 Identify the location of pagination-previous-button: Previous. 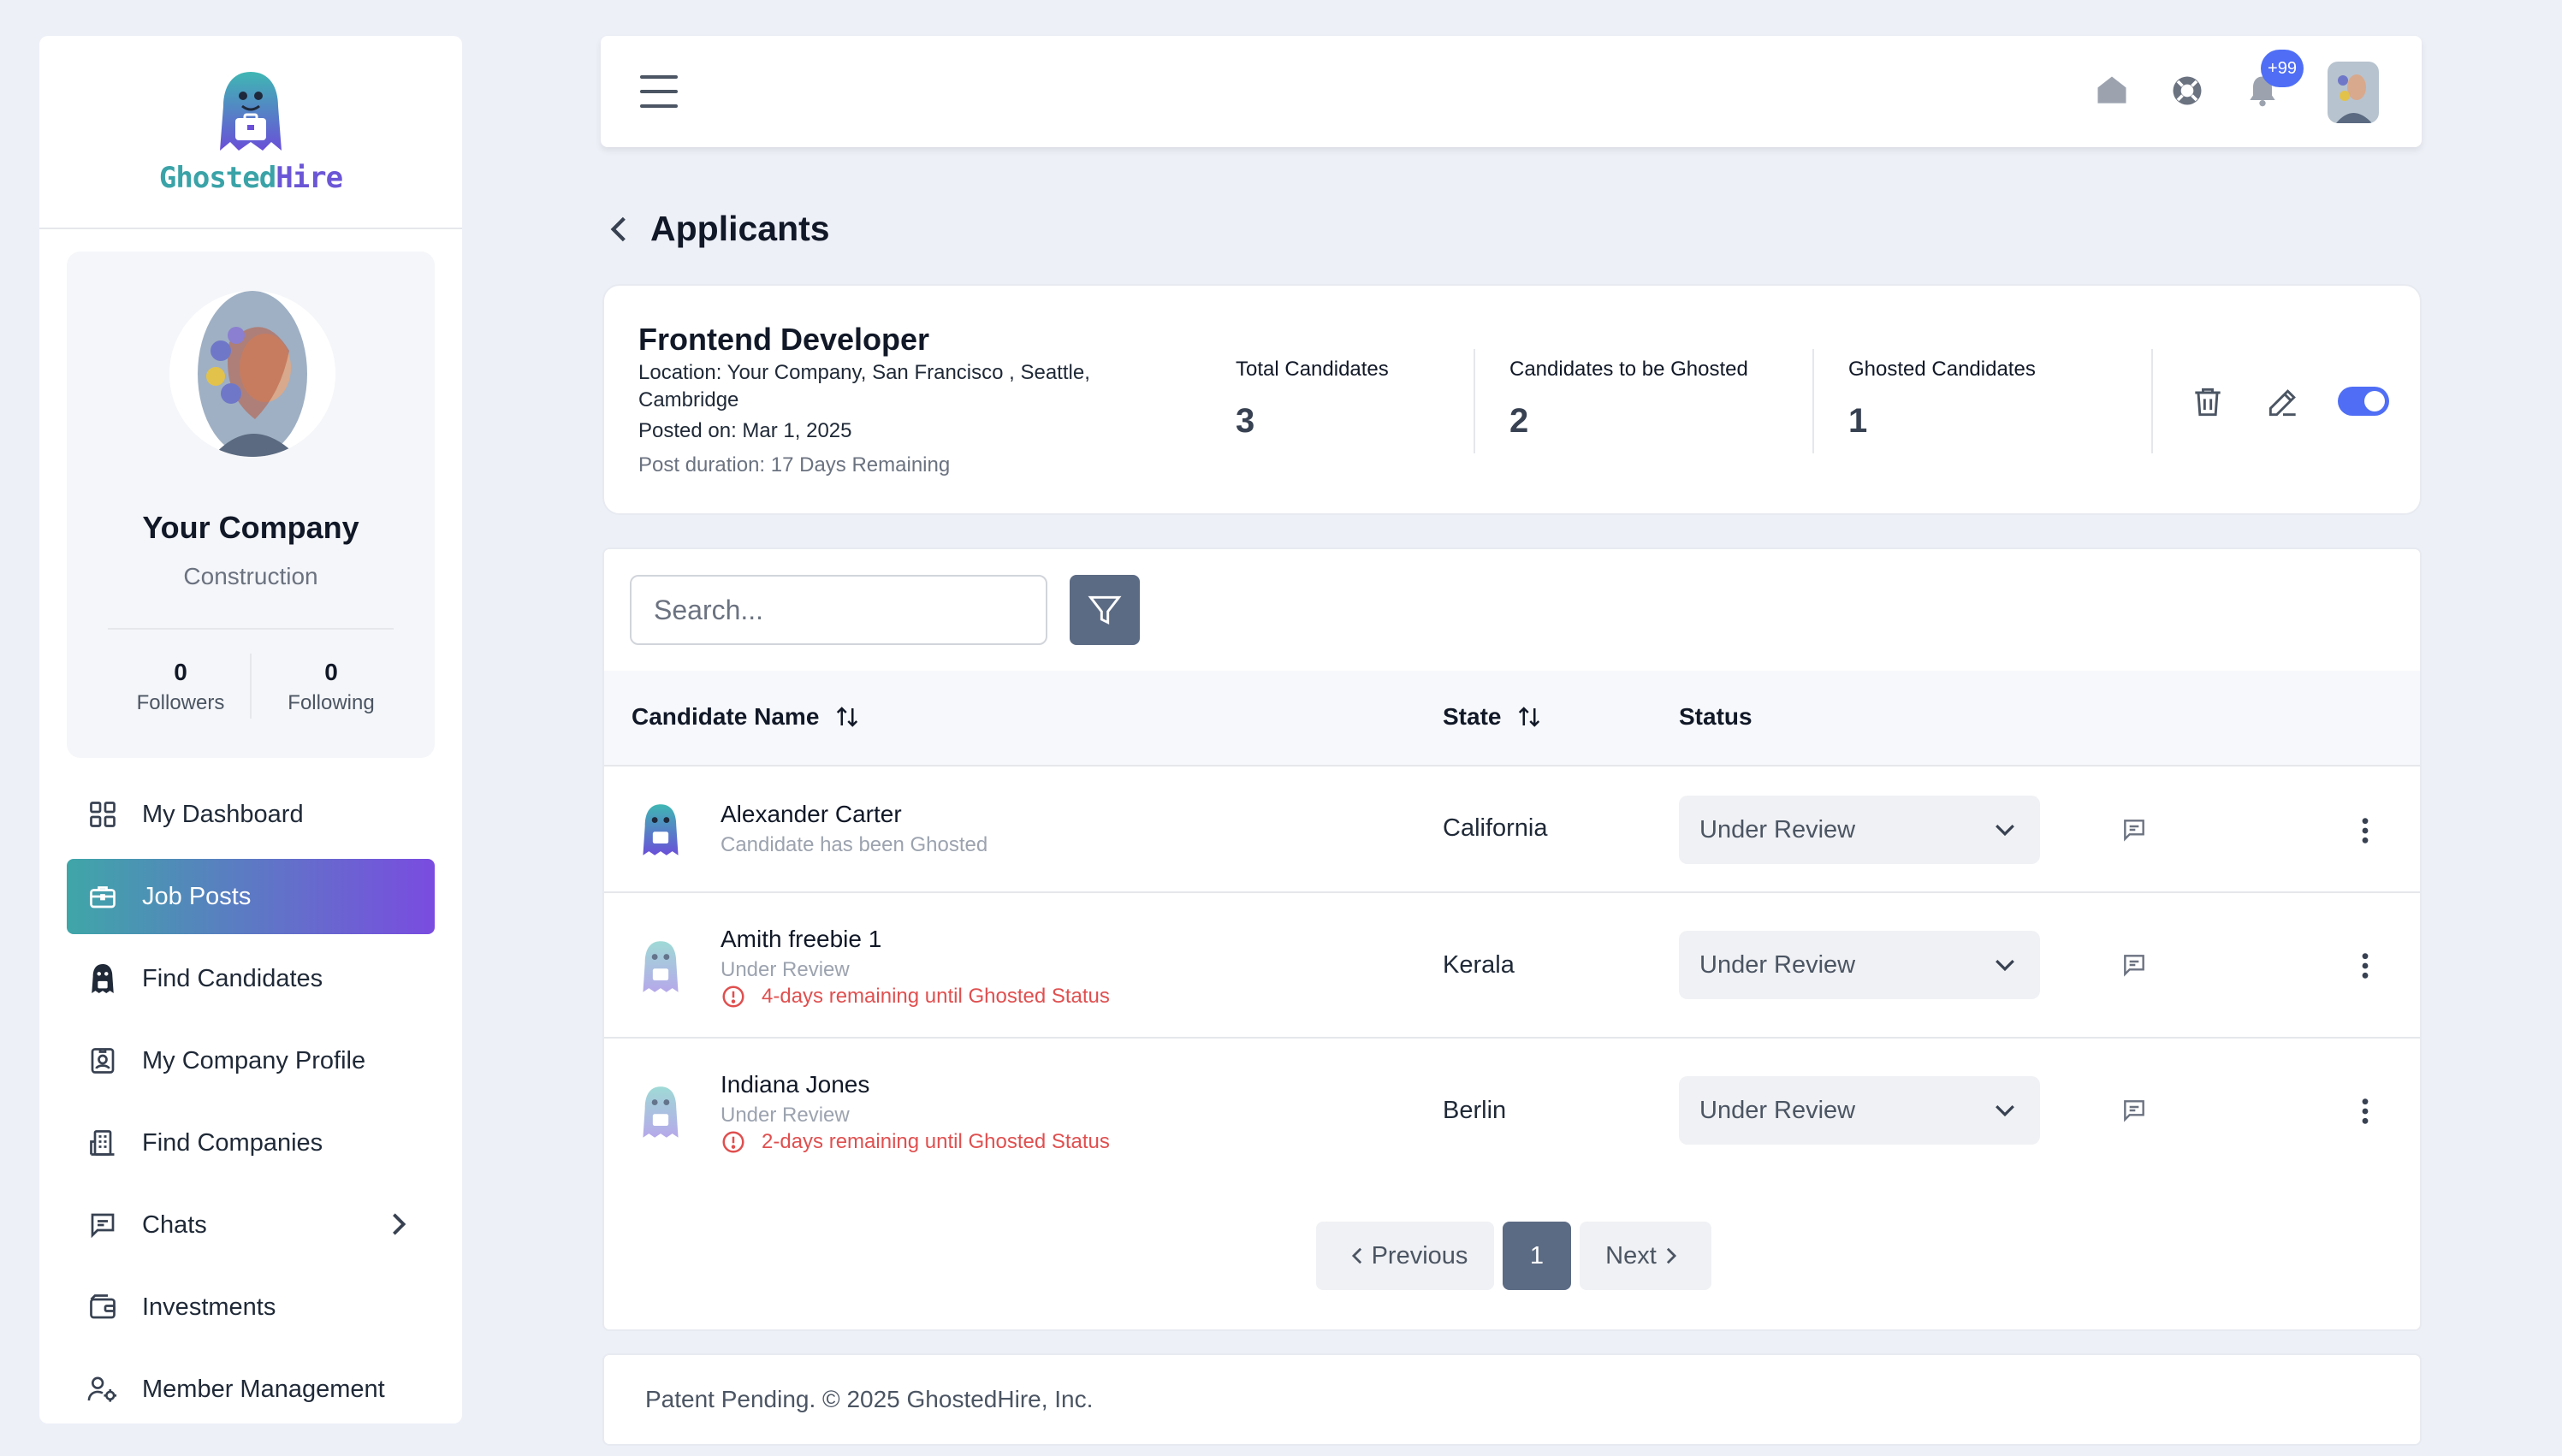
(1405, 1256).